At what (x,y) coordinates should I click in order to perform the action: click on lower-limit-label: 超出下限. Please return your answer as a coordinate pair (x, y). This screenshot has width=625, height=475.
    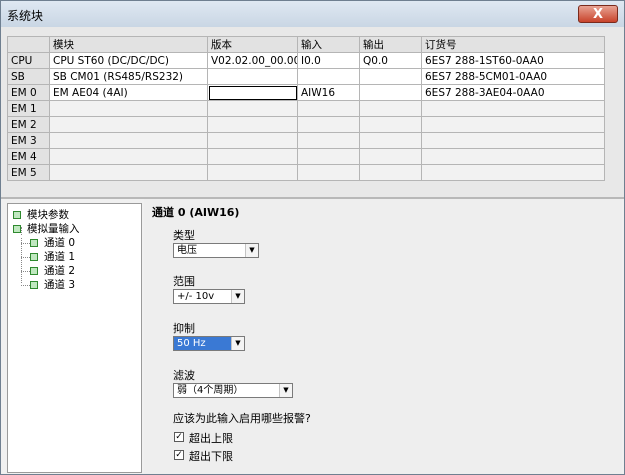
    Looking at the image, I should click on (211, 456).